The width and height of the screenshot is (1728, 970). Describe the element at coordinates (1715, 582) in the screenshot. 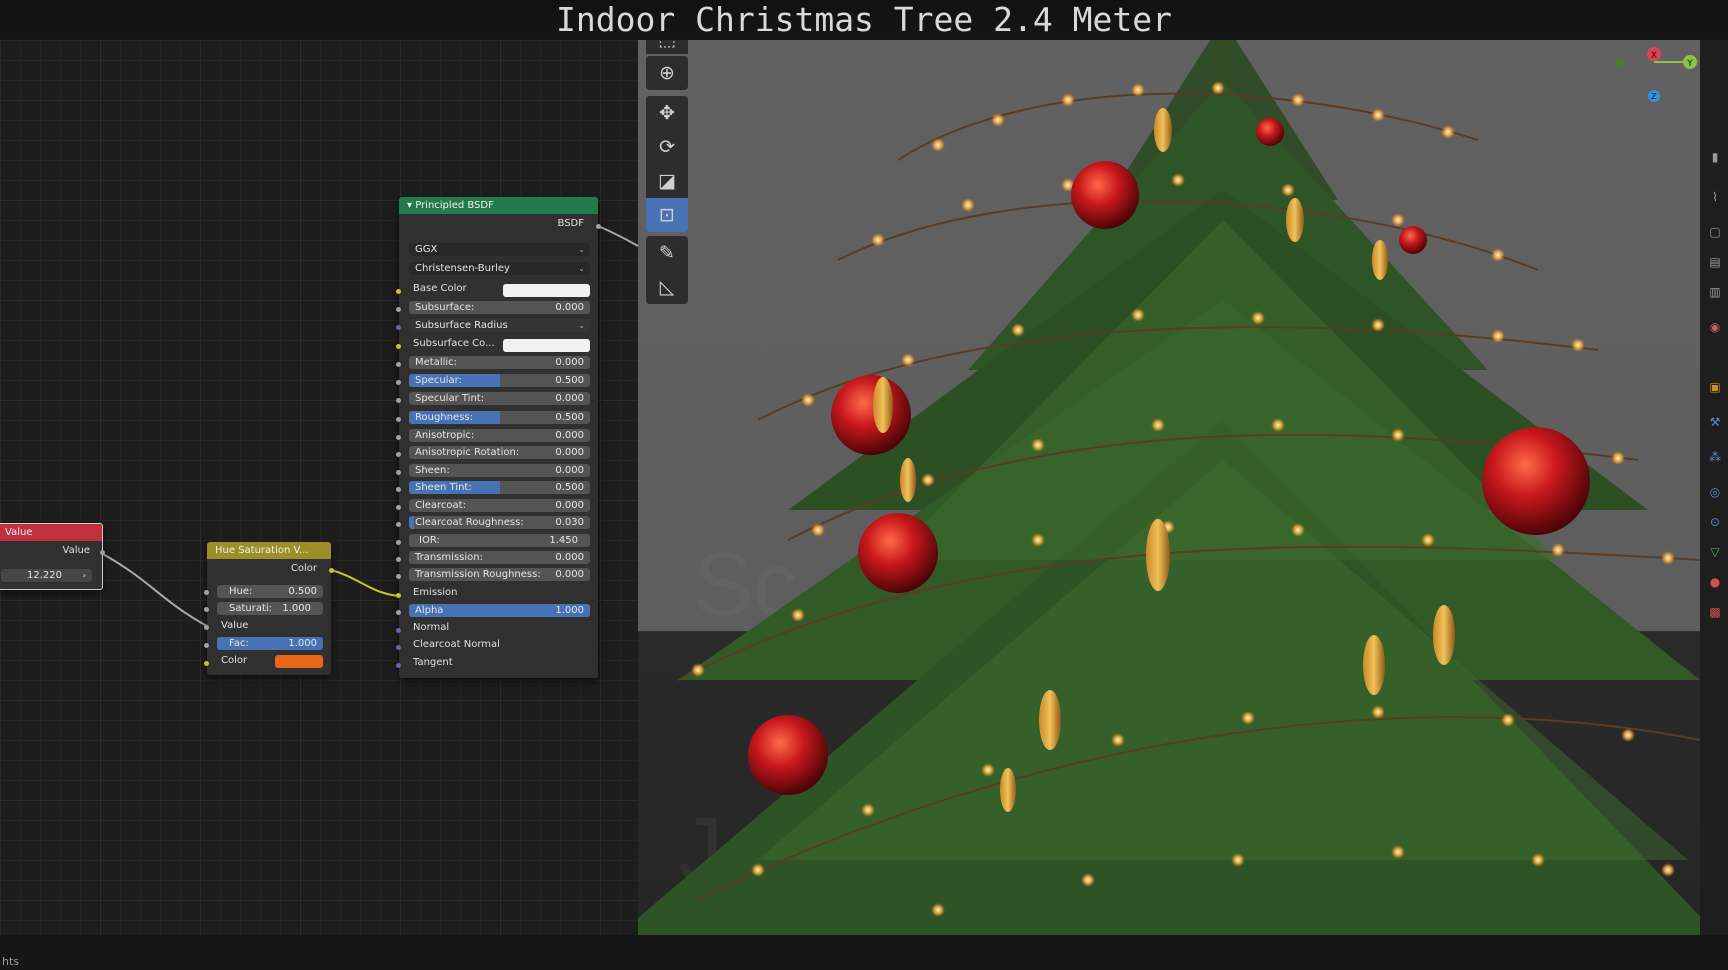

I see `material-tab-icon: ●` at that location.